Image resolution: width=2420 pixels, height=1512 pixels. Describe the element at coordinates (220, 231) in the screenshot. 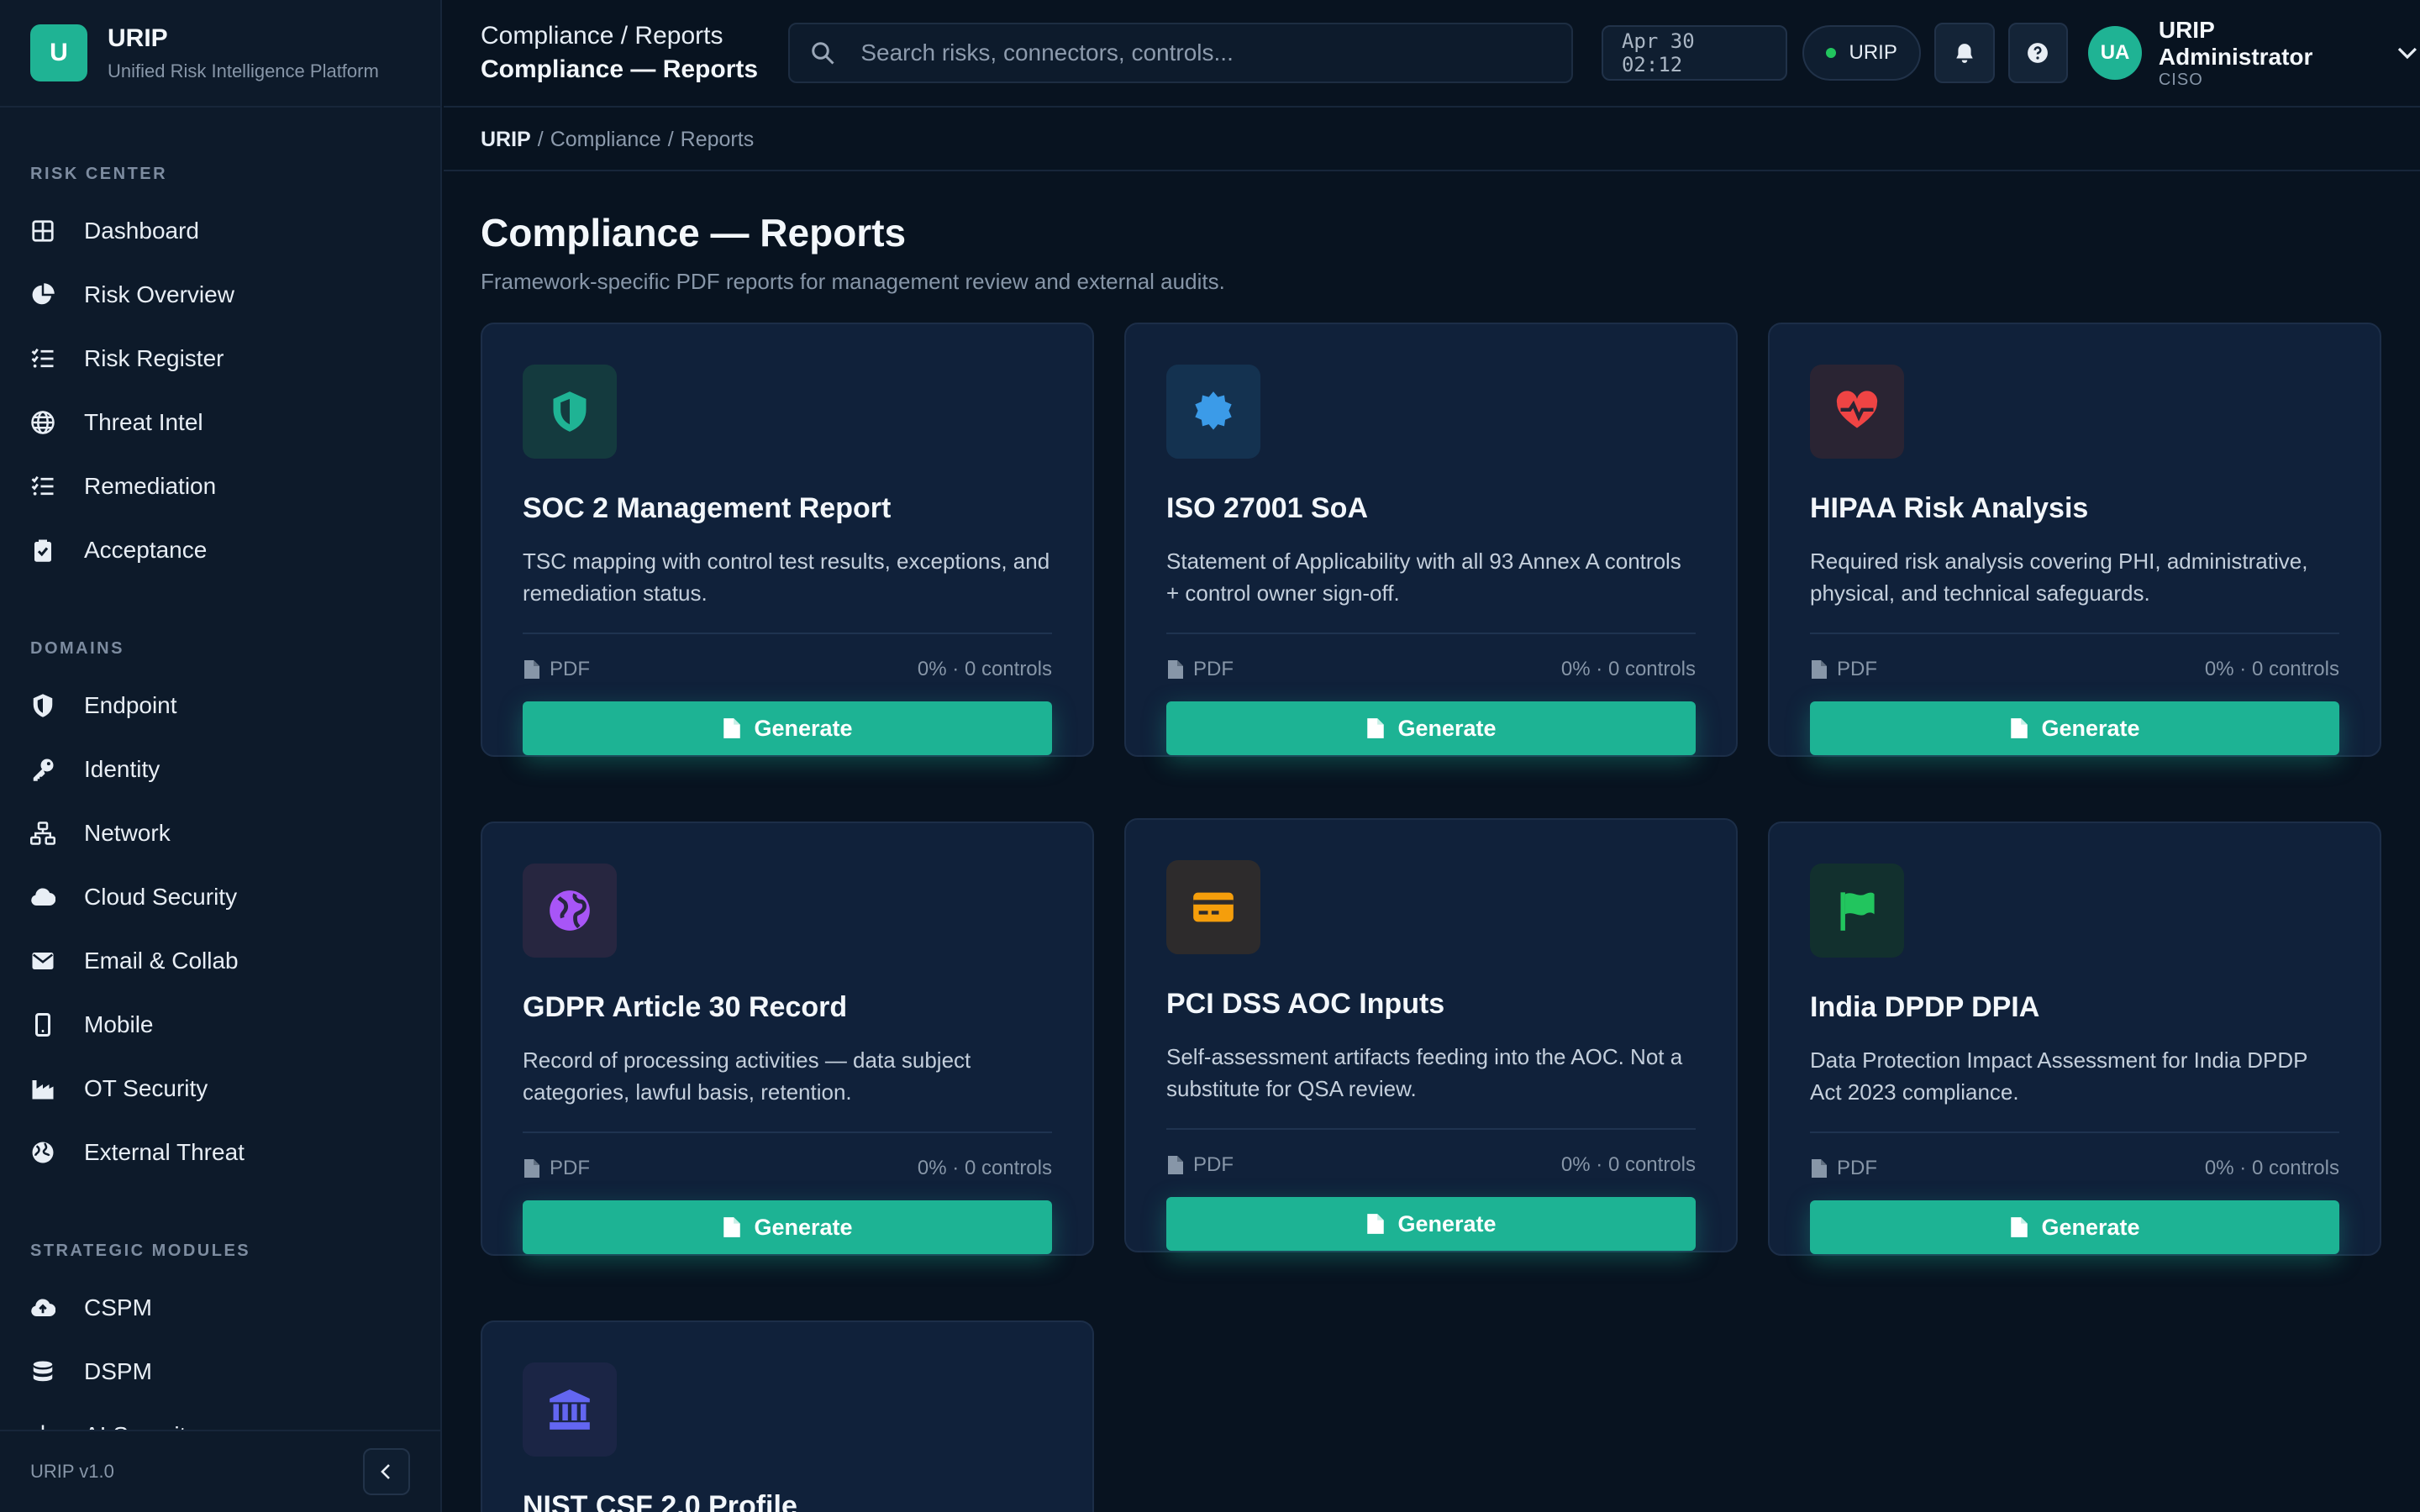

I see `sidebar-item-dashboard: Dashboard` at that location.